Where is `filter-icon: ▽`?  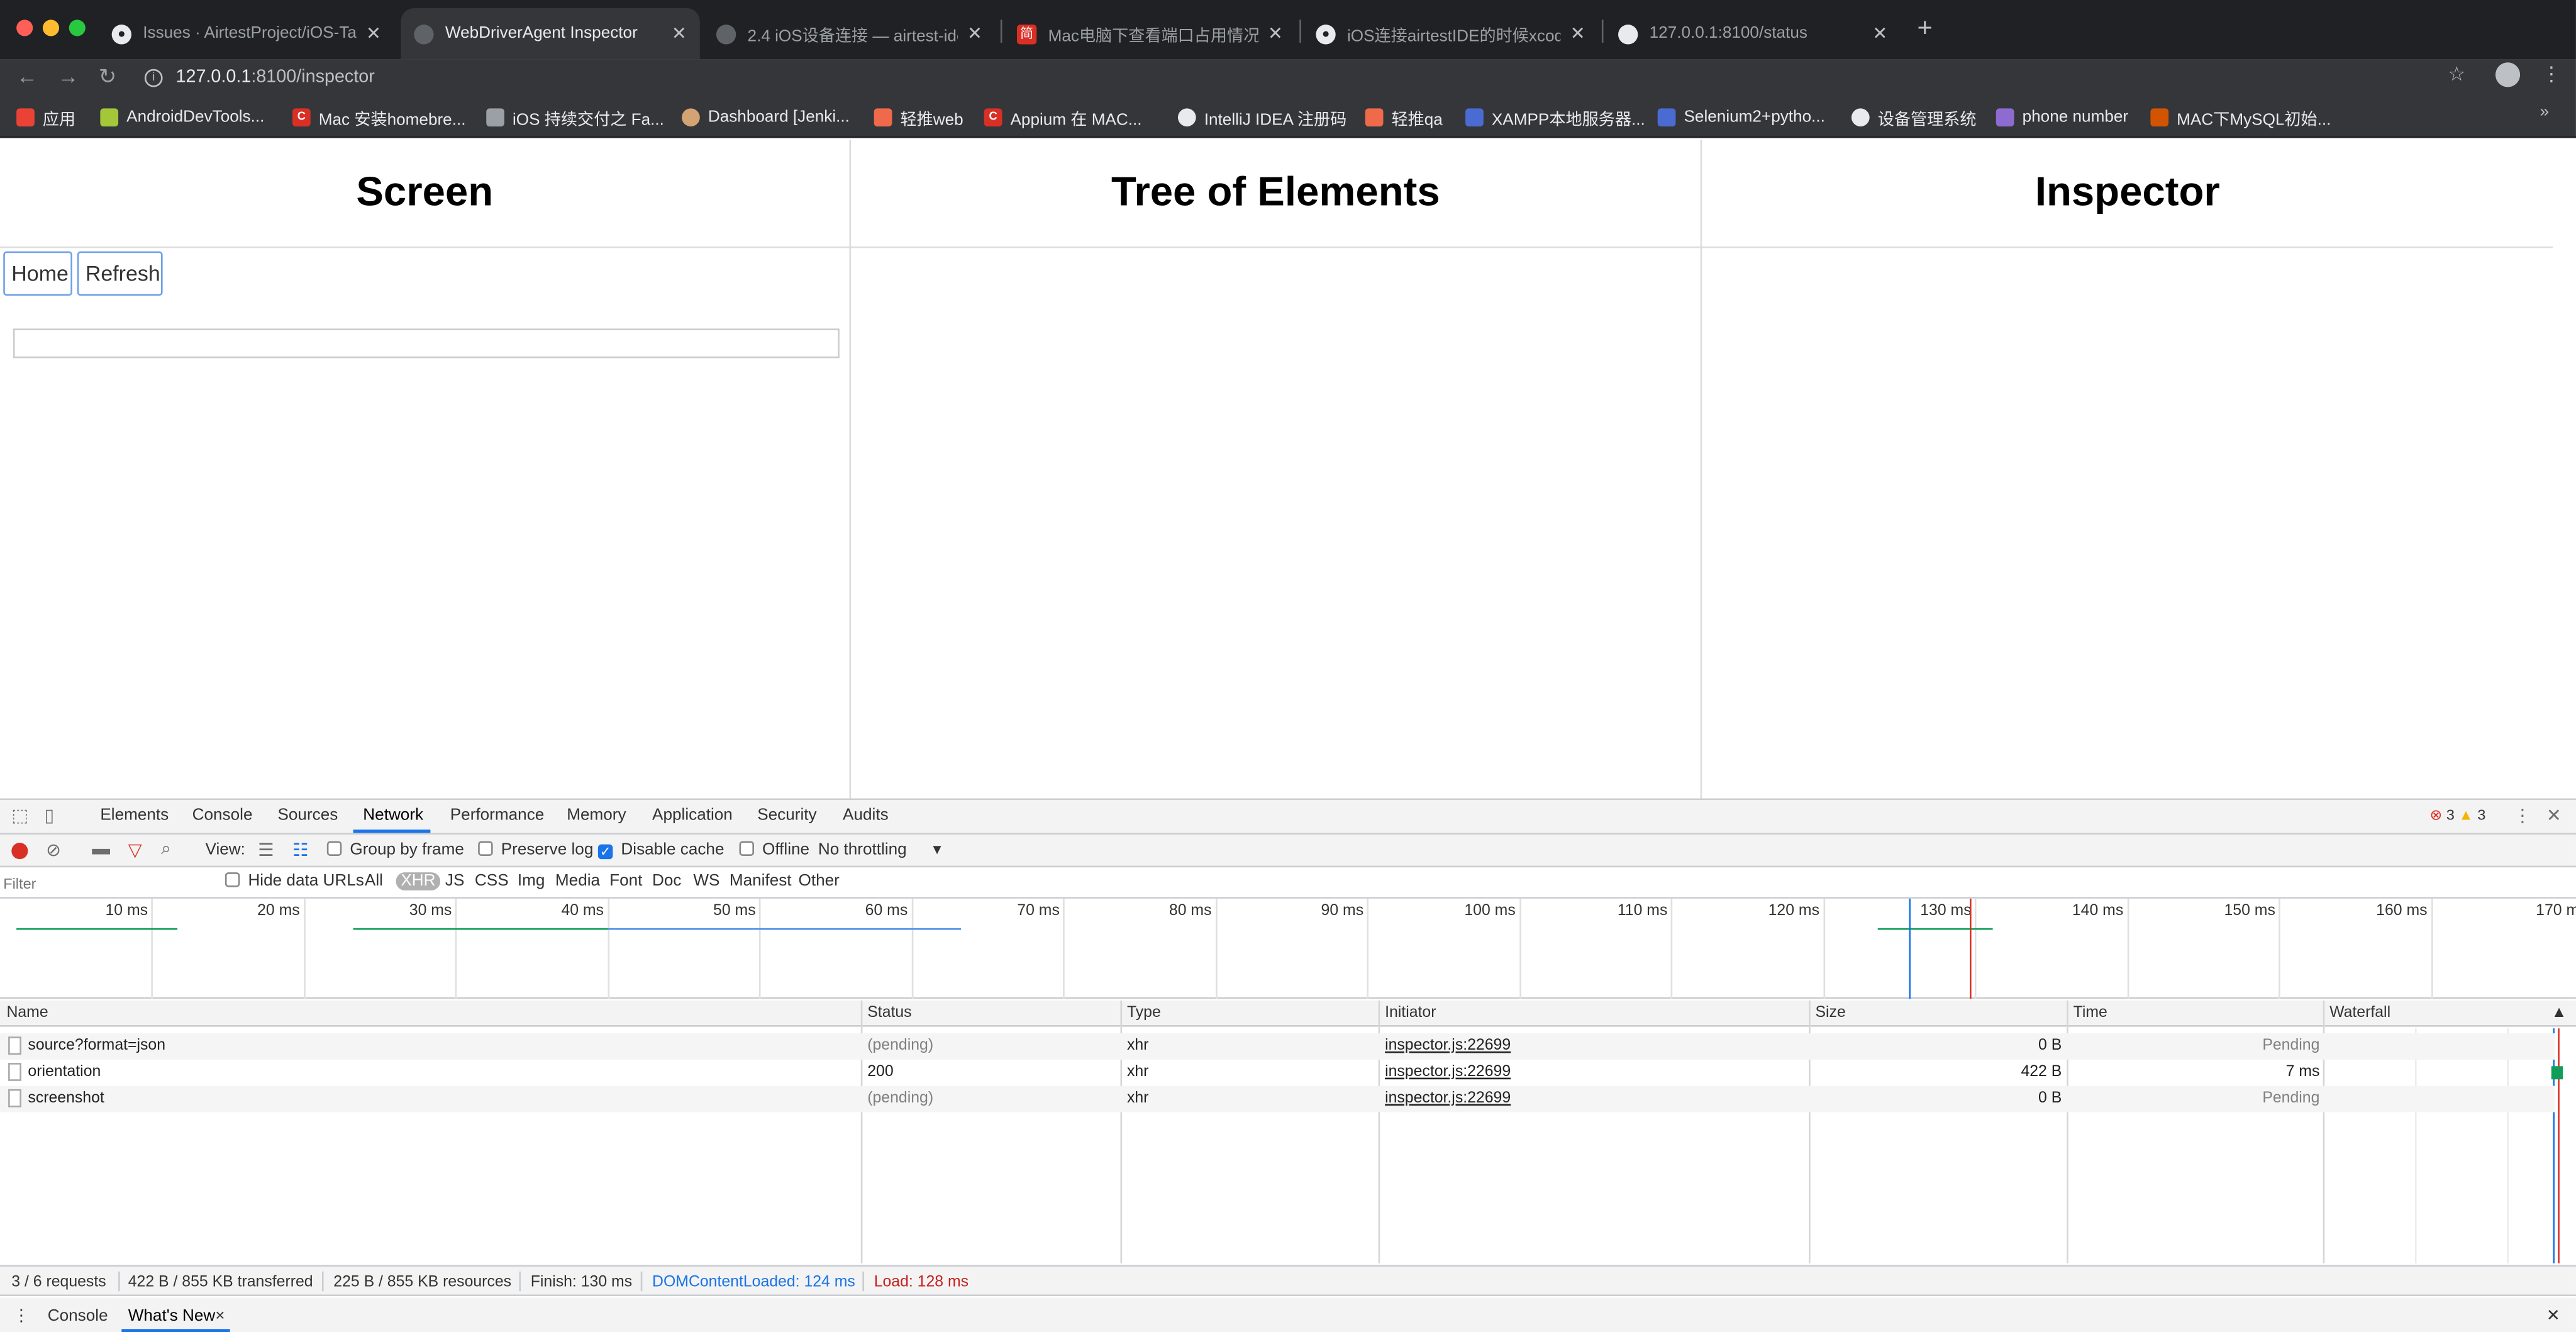 filter-icon: ▽ is located at coordinates (135, 850).